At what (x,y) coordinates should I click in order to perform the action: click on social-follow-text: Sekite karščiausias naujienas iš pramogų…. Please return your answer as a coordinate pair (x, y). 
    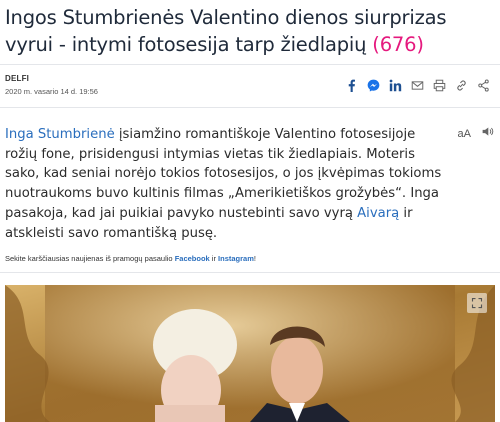
    Looking at the image, I should click on (130, 258).